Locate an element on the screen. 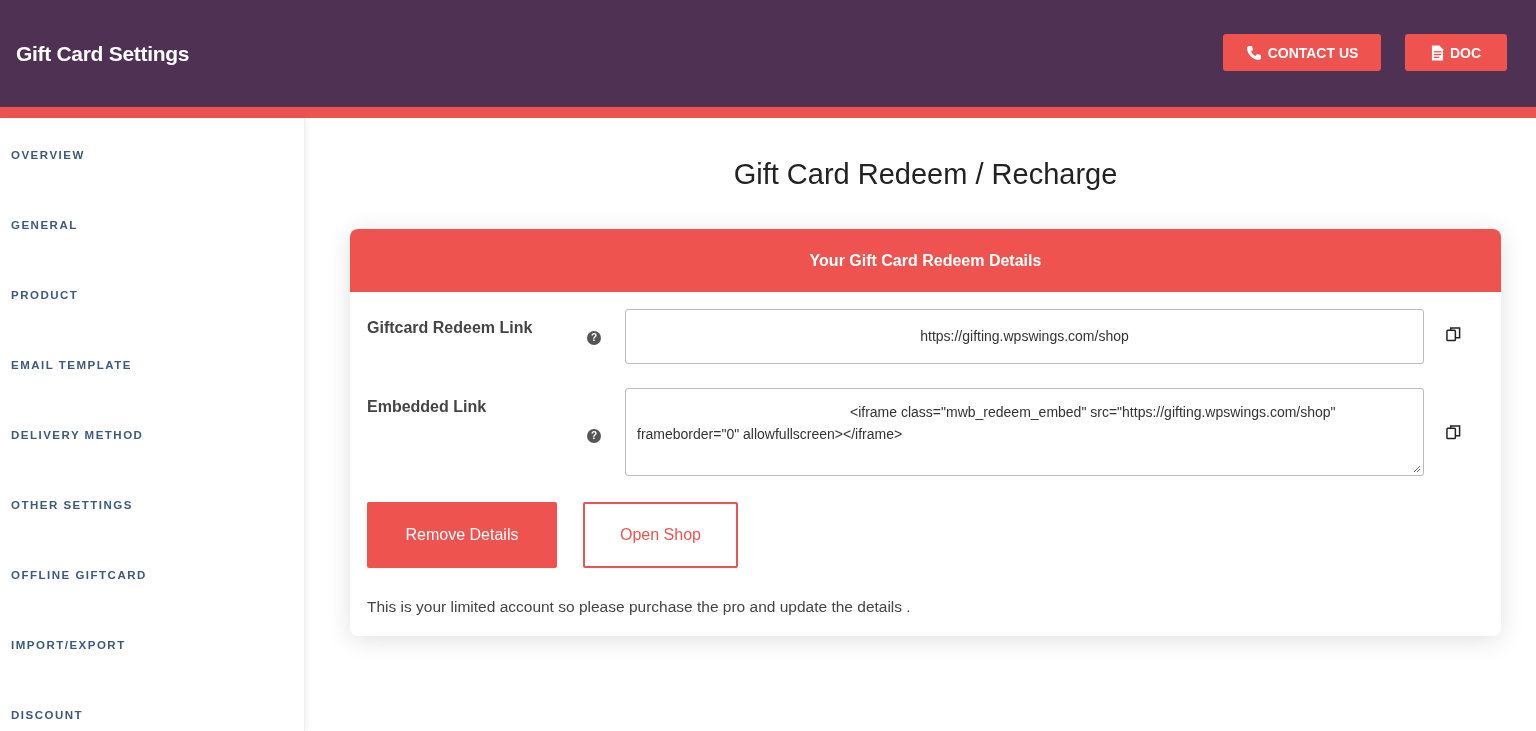 This screenshot has height=731, width=1536. sidebar-item: OTHER SETTINGS is located at coordinates (152, 505).